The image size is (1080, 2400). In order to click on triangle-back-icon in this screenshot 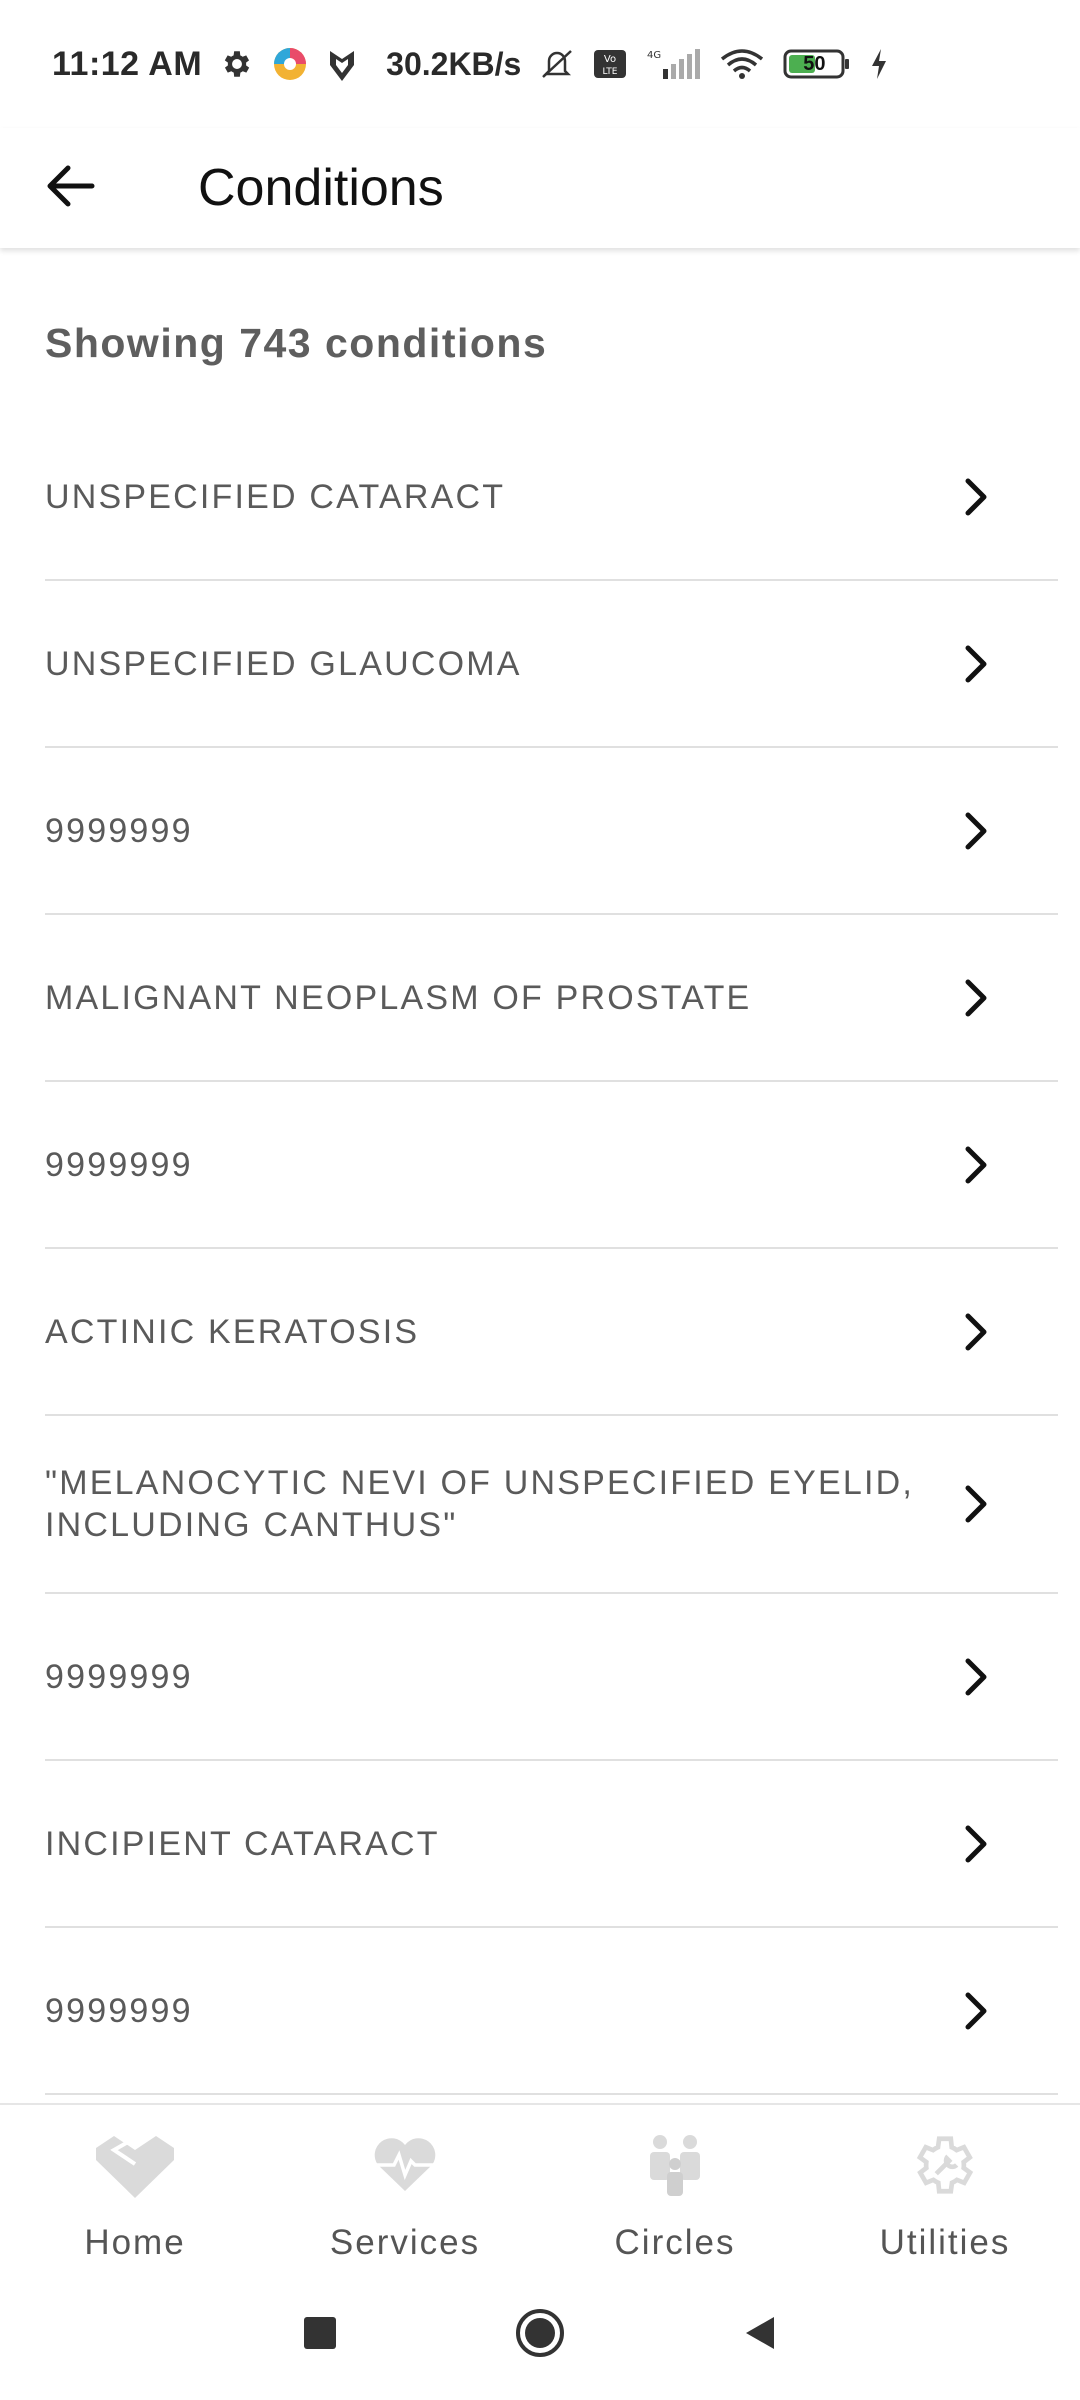, I will do `click(760, 2335)`.